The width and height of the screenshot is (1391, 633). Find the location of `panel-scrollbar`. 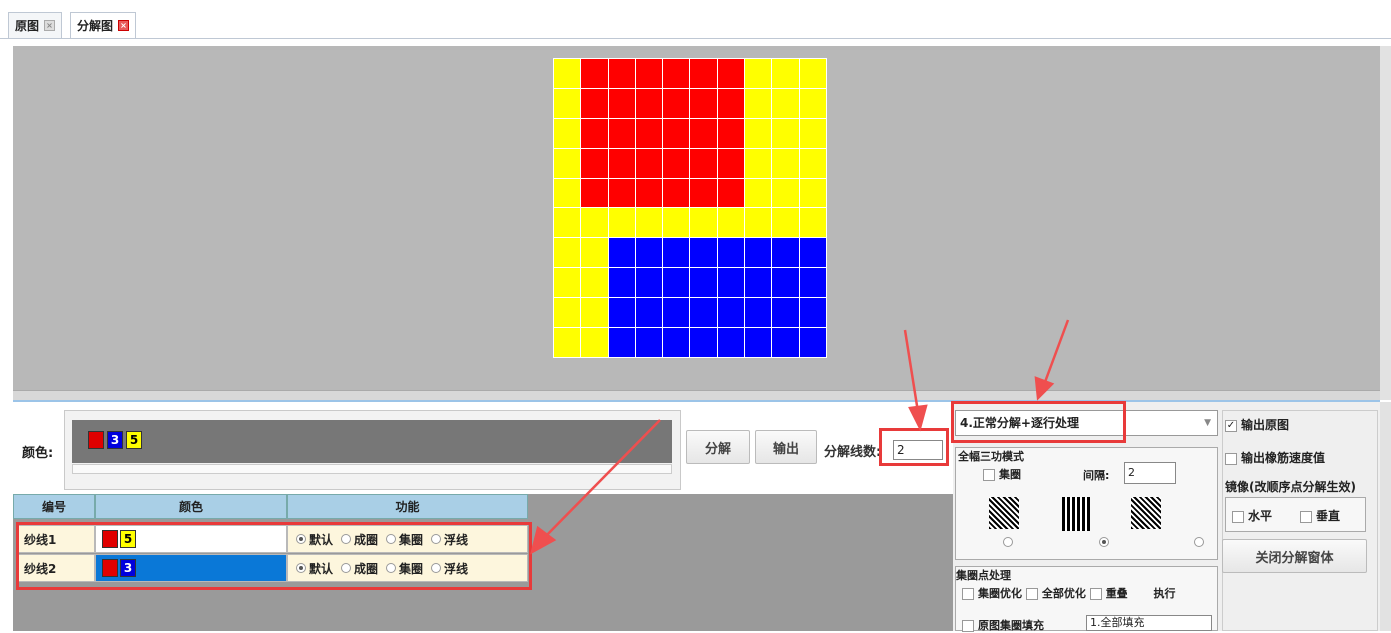

panel-scrollbar is located at coordinates (1385, 516).